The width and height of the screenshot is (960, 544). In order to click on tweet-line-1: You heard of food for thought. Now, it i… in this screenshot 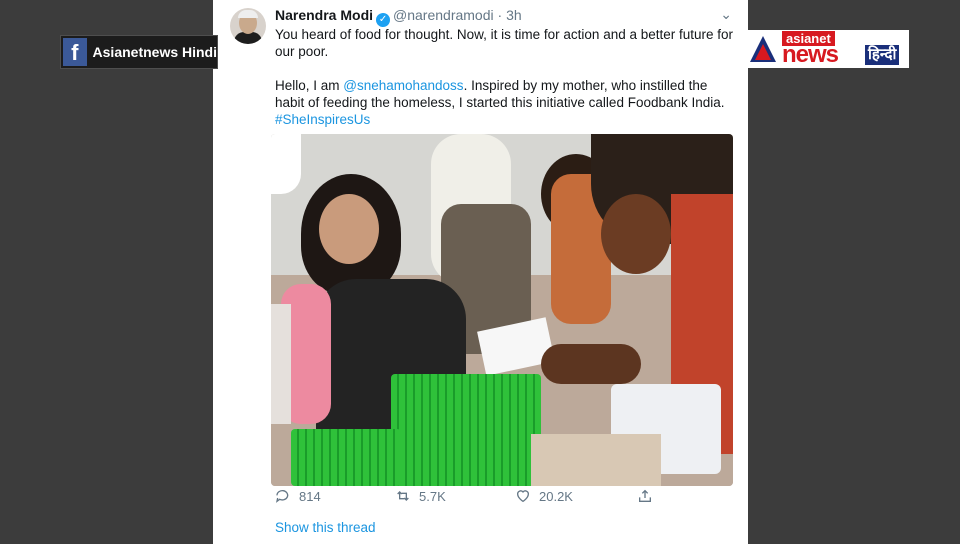, I will do `click(504, 43)`.